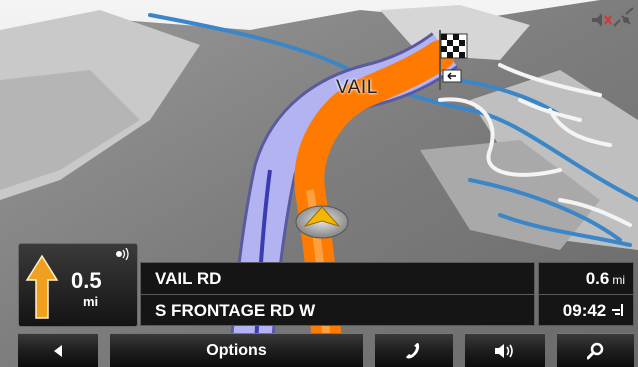  What do you see at coordinates (91, 301) in the screenshot?
I see `maneuver-distance-unit: mi` at bounding box center [91, 301].